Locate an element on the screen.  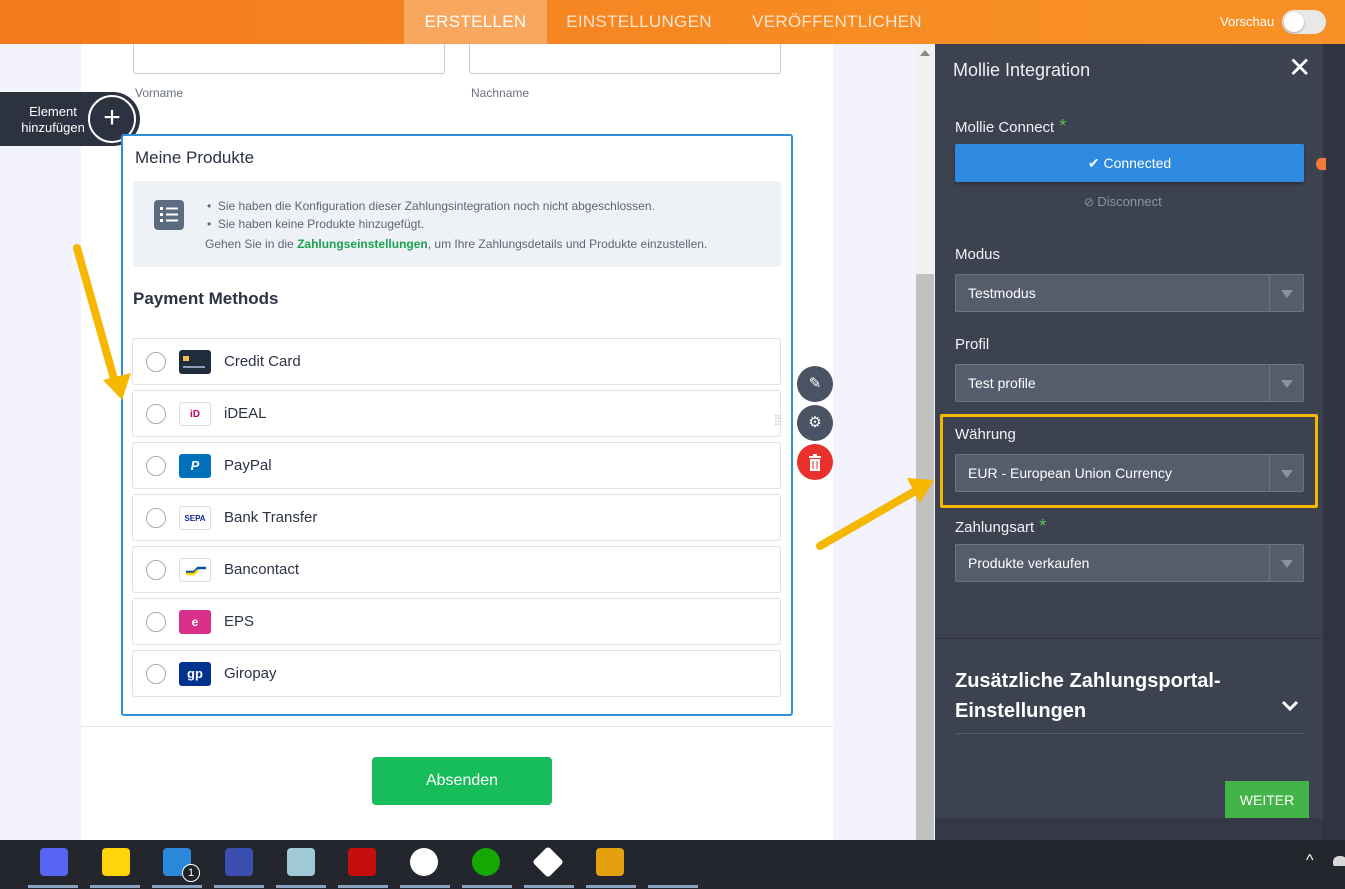
bancontact-icon is located at coordinates (195, 570).